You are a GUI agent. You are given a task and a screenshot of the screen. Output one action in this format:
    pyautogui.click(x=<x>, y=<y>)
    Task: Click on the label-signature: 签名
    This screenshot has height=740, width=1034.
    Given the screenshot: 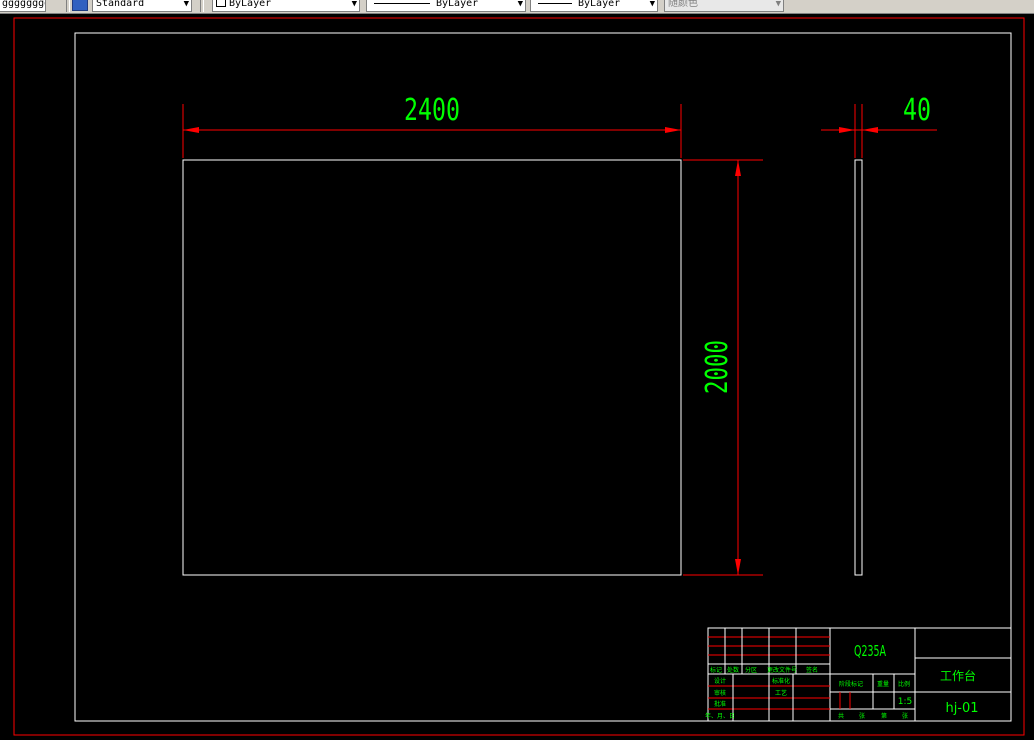 What is the action you would take?
    pyautogui.click(x=812, y=670)
    